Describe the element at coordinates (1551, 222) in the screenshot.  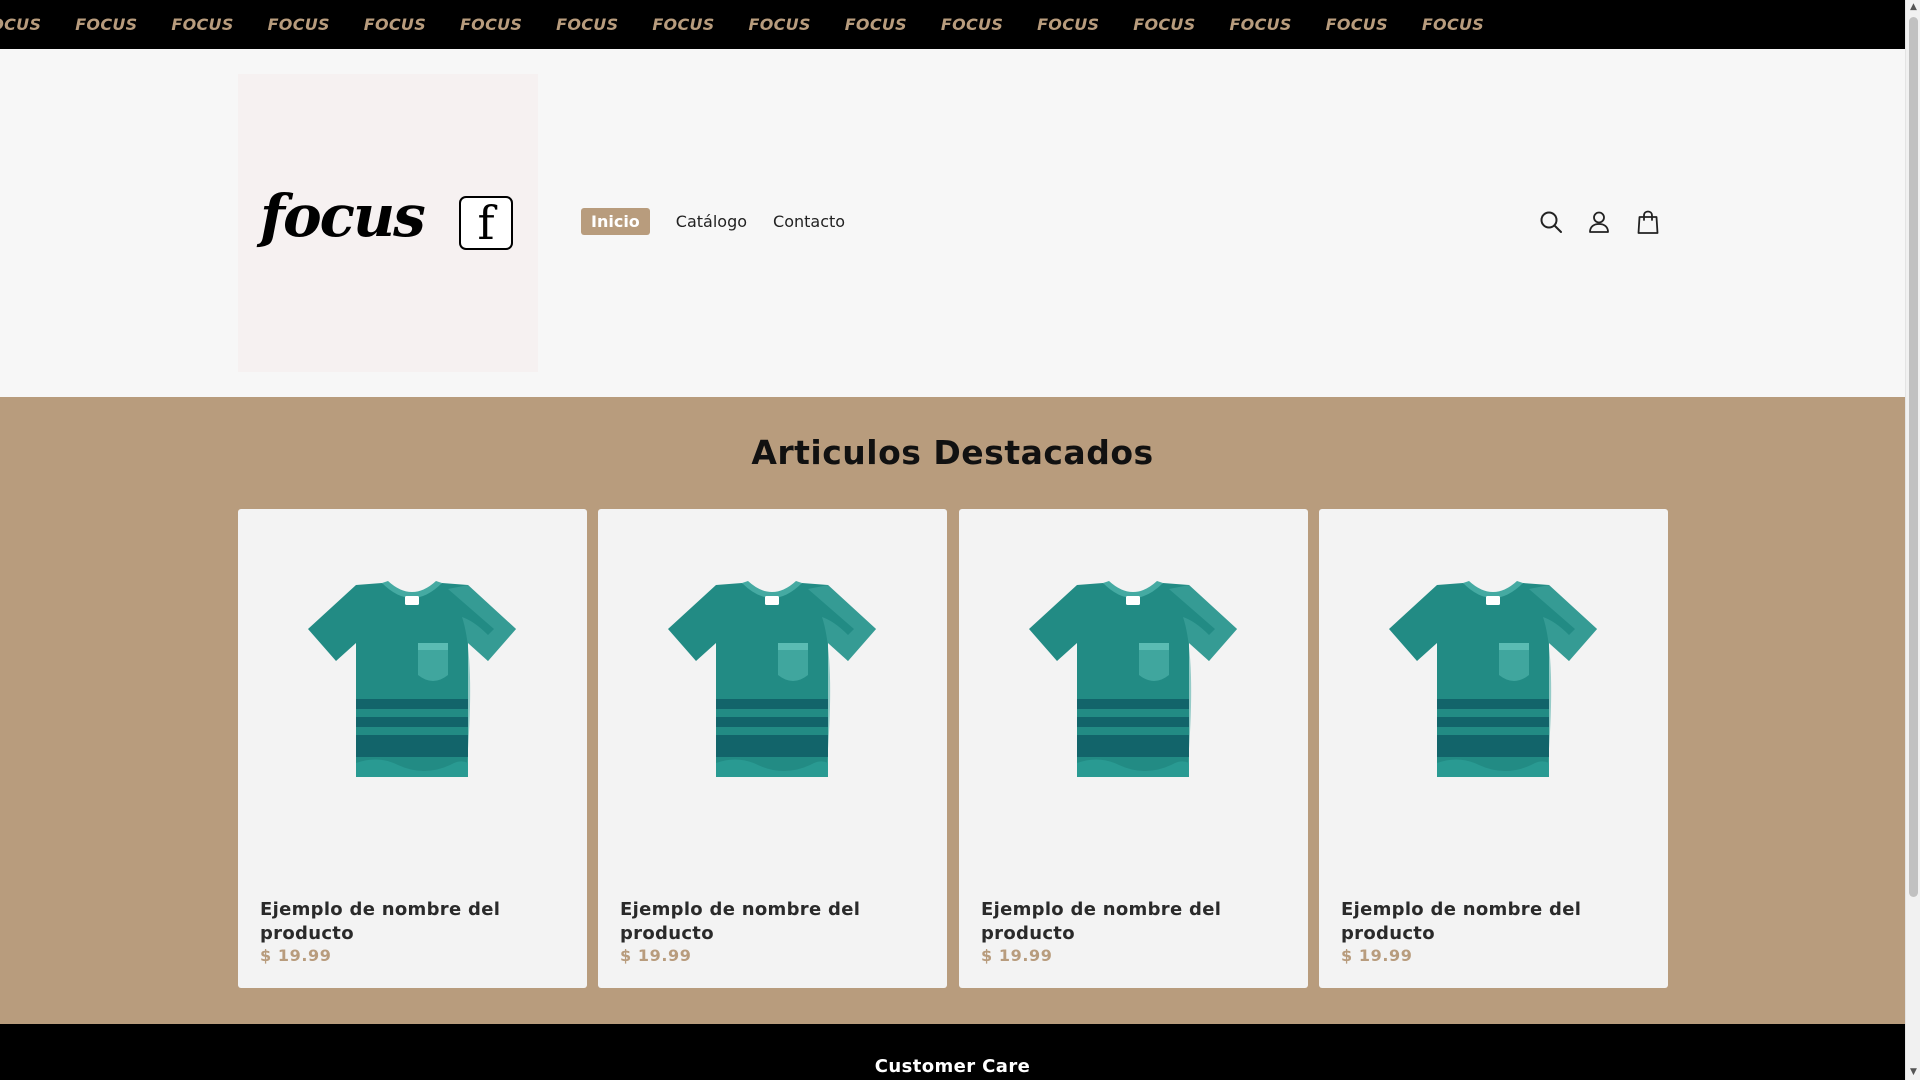
I see `search-icon` at that location.